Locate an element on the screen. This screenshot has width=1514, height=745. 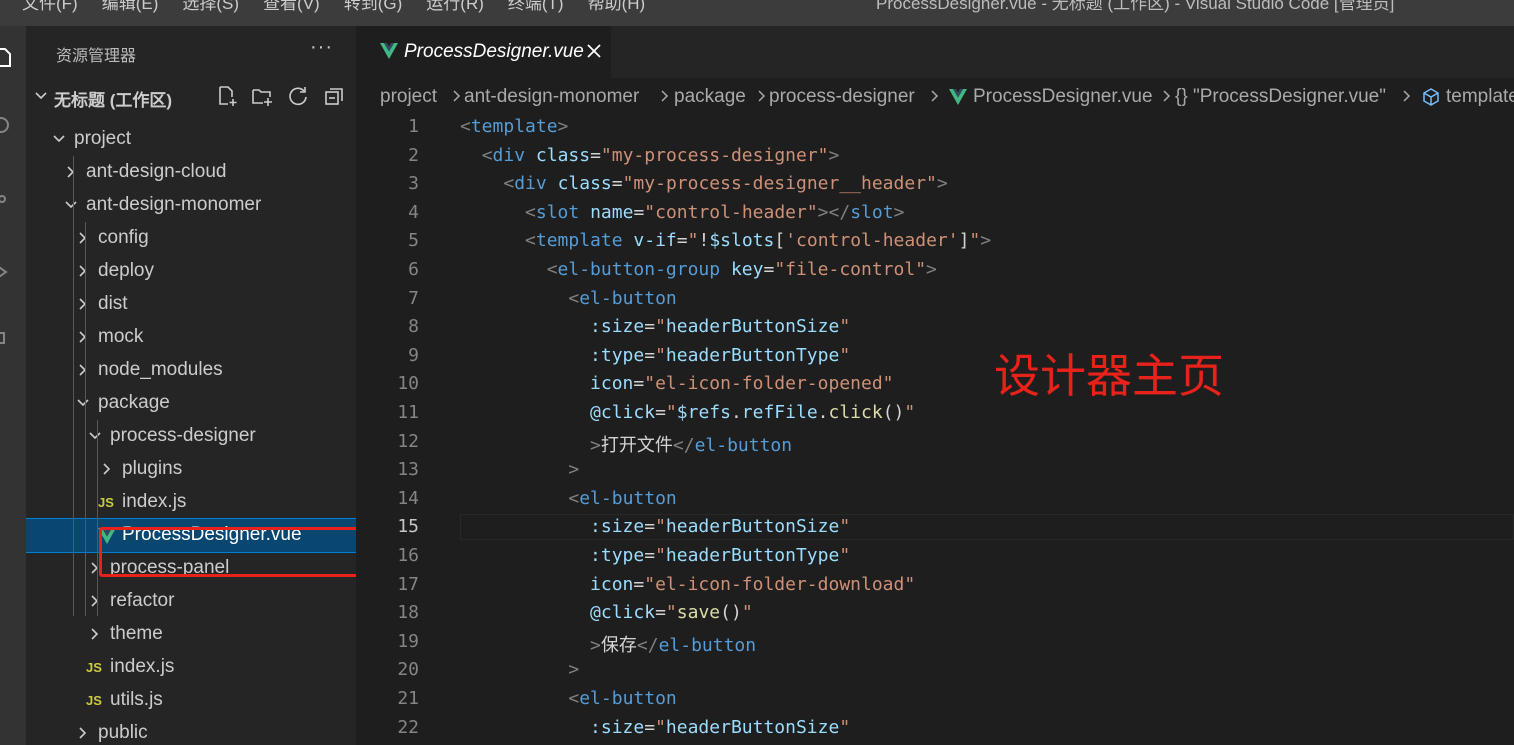
tree-item: config is located at coordinates (191, 238).